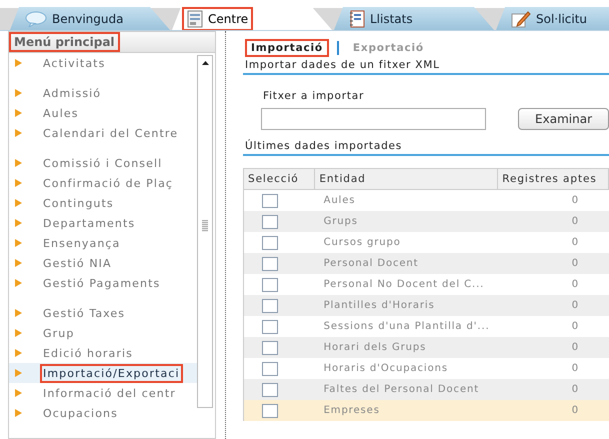 The image size is (609, 439). I want to click on table-row: Faltes del Personal Docent 0, so click(426, 389).